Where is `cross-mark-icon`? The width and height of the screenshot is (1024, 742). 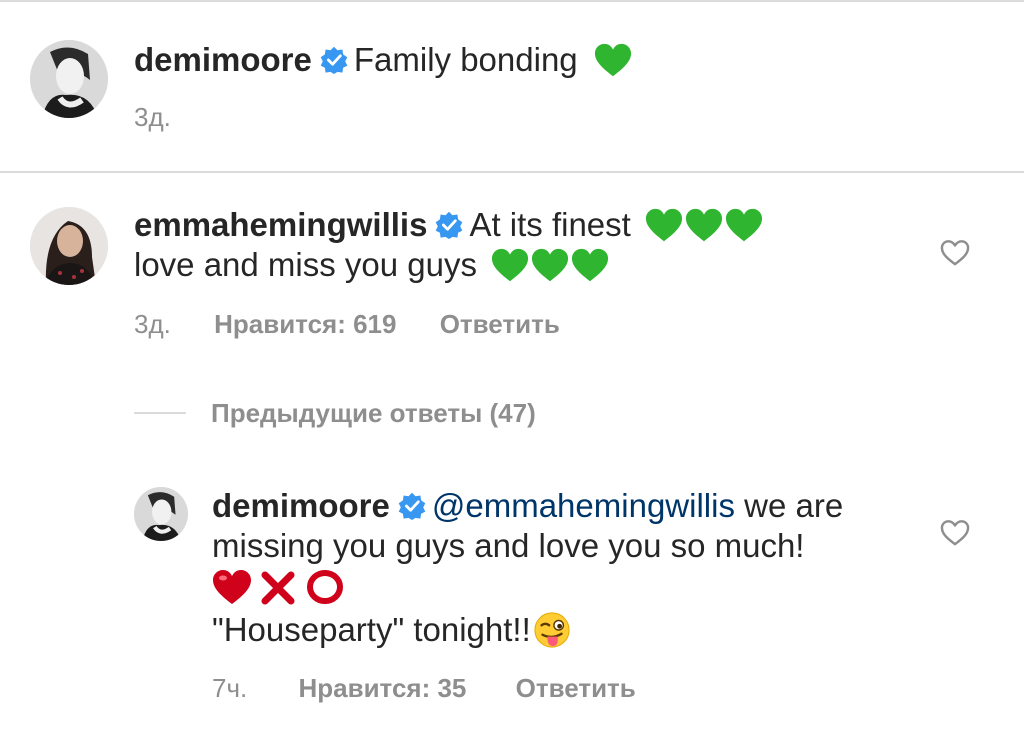 cross-mark-icon is located at coordinates (278, 588).